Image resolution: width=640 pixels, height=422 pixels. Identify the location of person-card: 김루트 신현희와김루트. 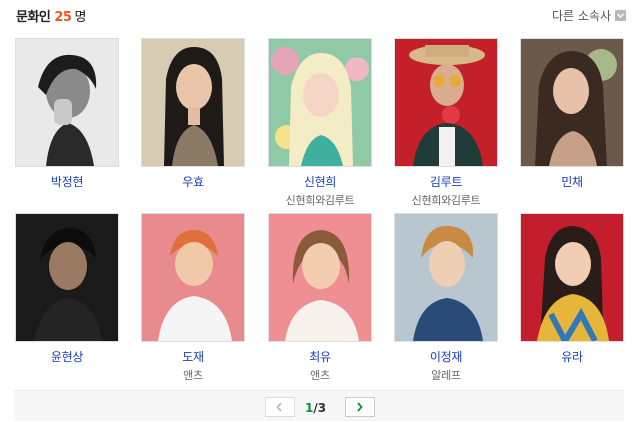
(446, 123).